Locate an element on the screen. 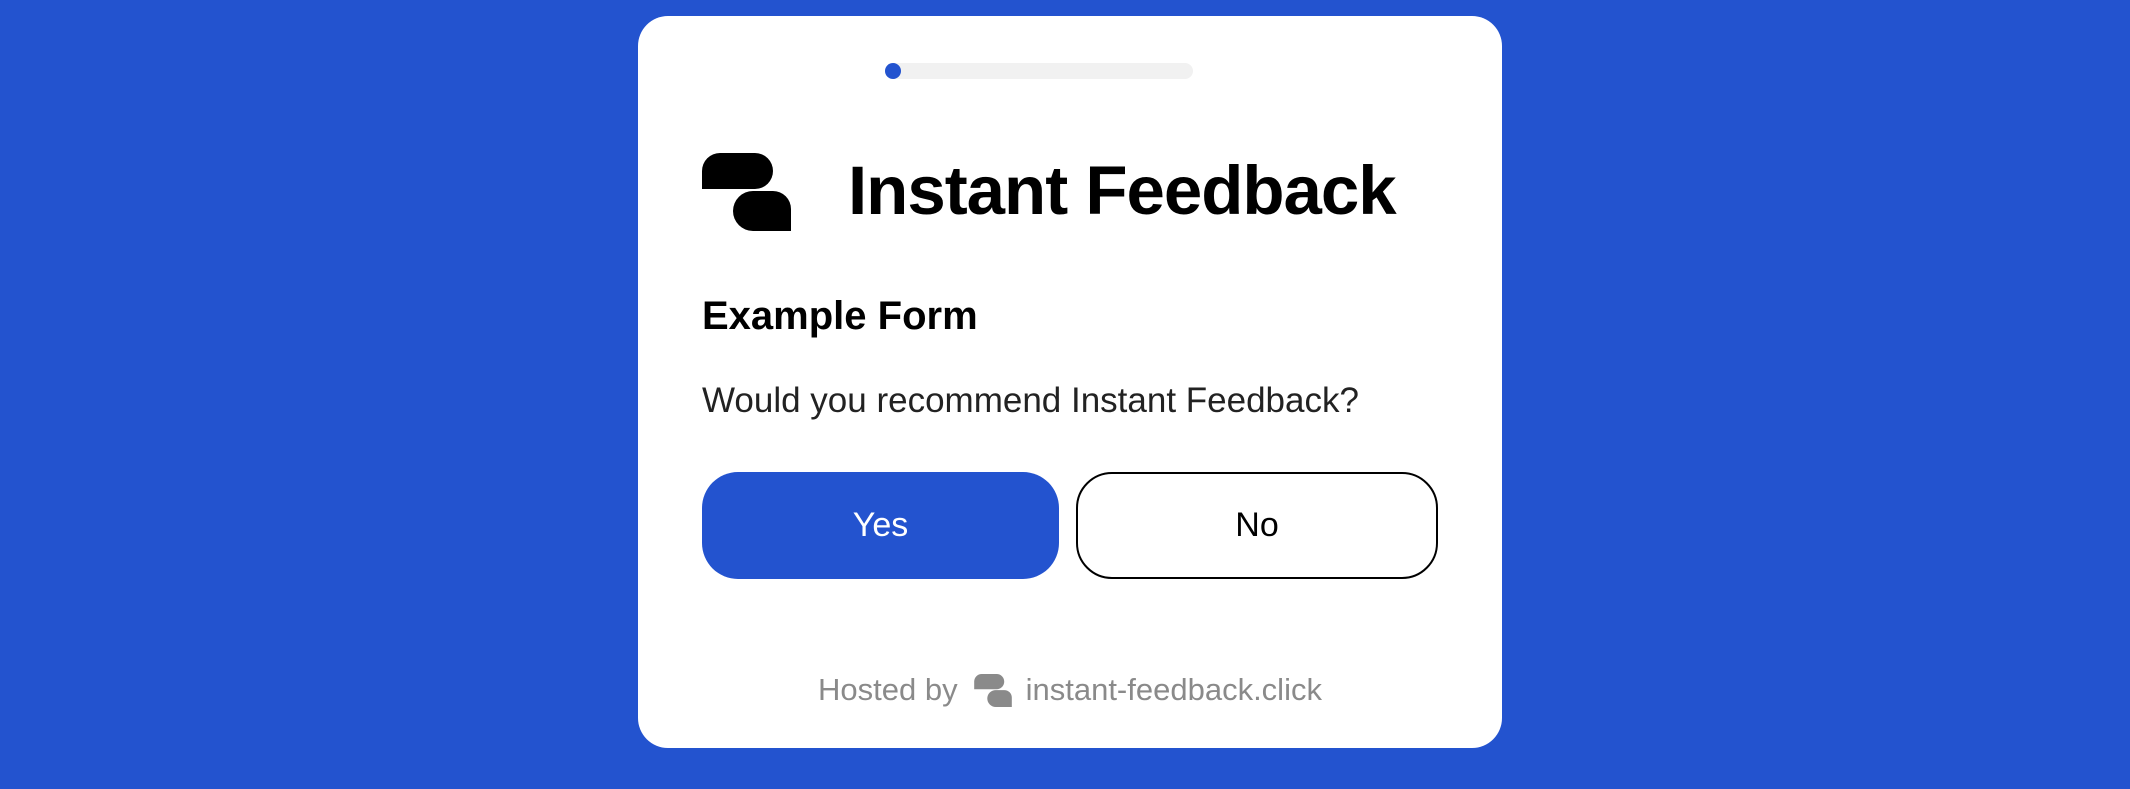 Image resolution: width=2130 pixels, height=789 pixels. progress-bar is located at coordinates (1039, 71).